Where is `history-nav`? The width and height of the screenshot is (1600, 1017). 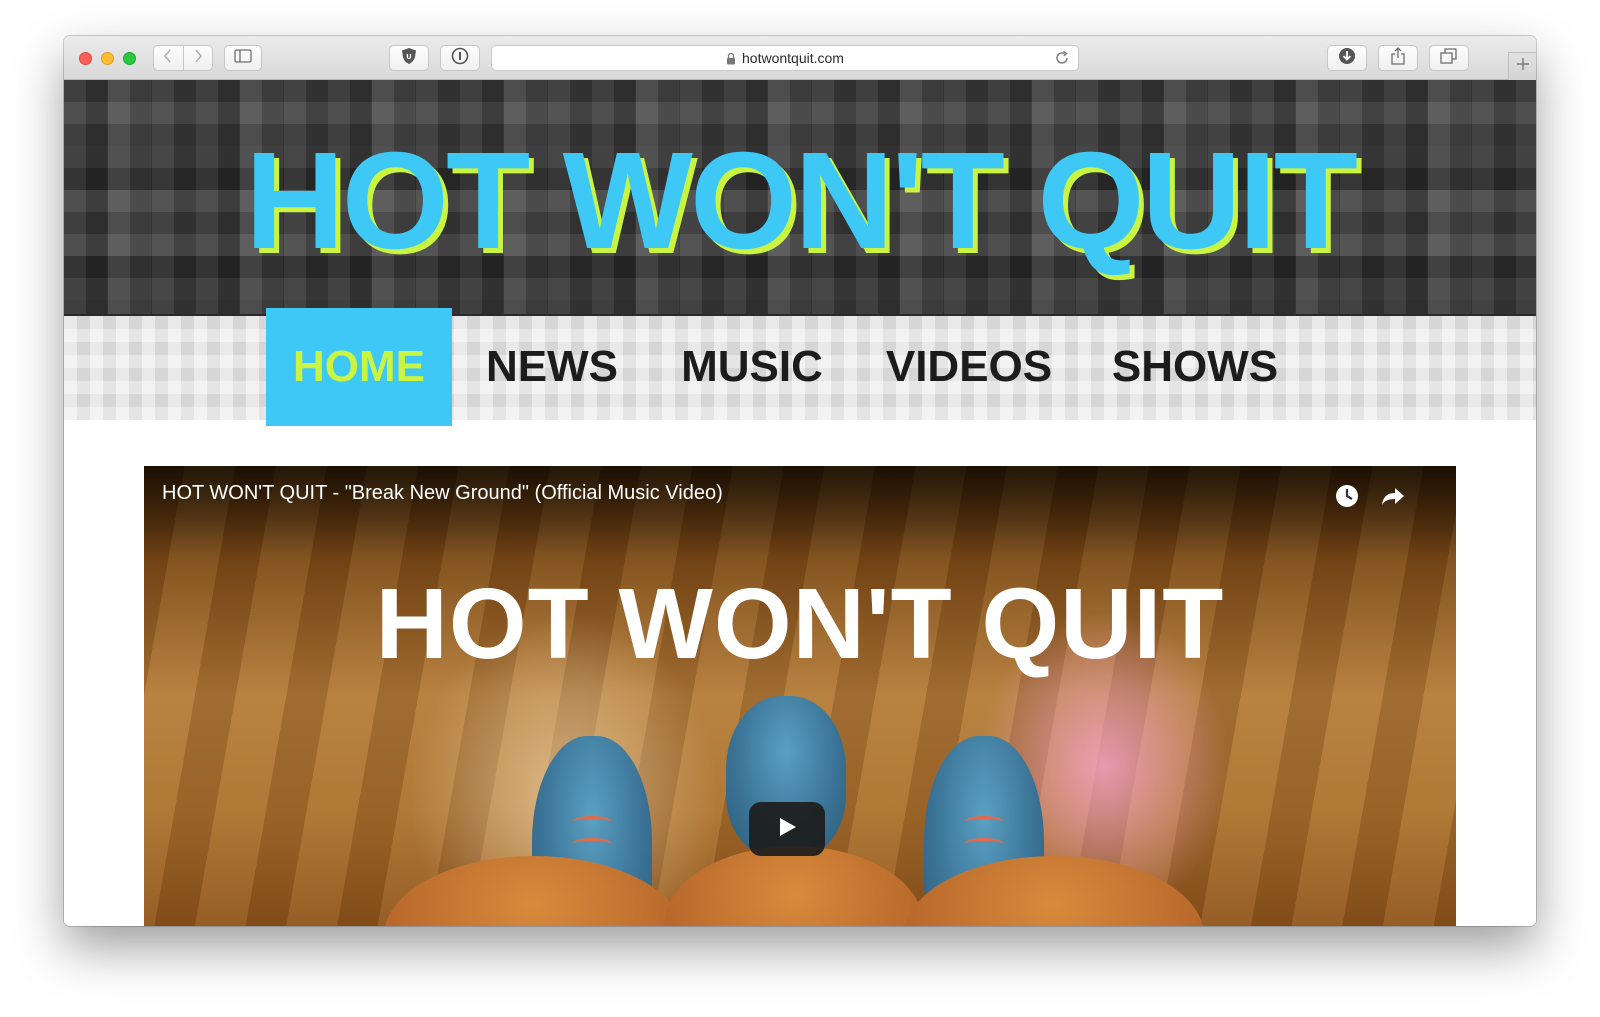
history-nav is located at coordinates (183, 58).